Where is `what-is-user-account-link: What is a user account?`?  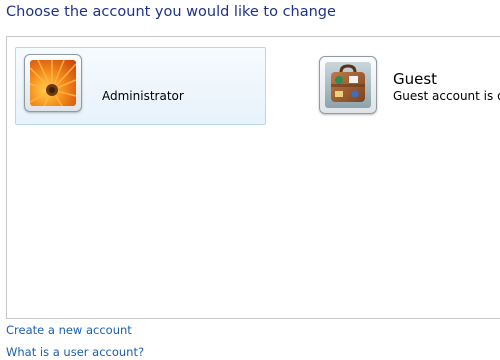 what-is-user-account-link: What is a user account? is located at coordinates (75, 352).